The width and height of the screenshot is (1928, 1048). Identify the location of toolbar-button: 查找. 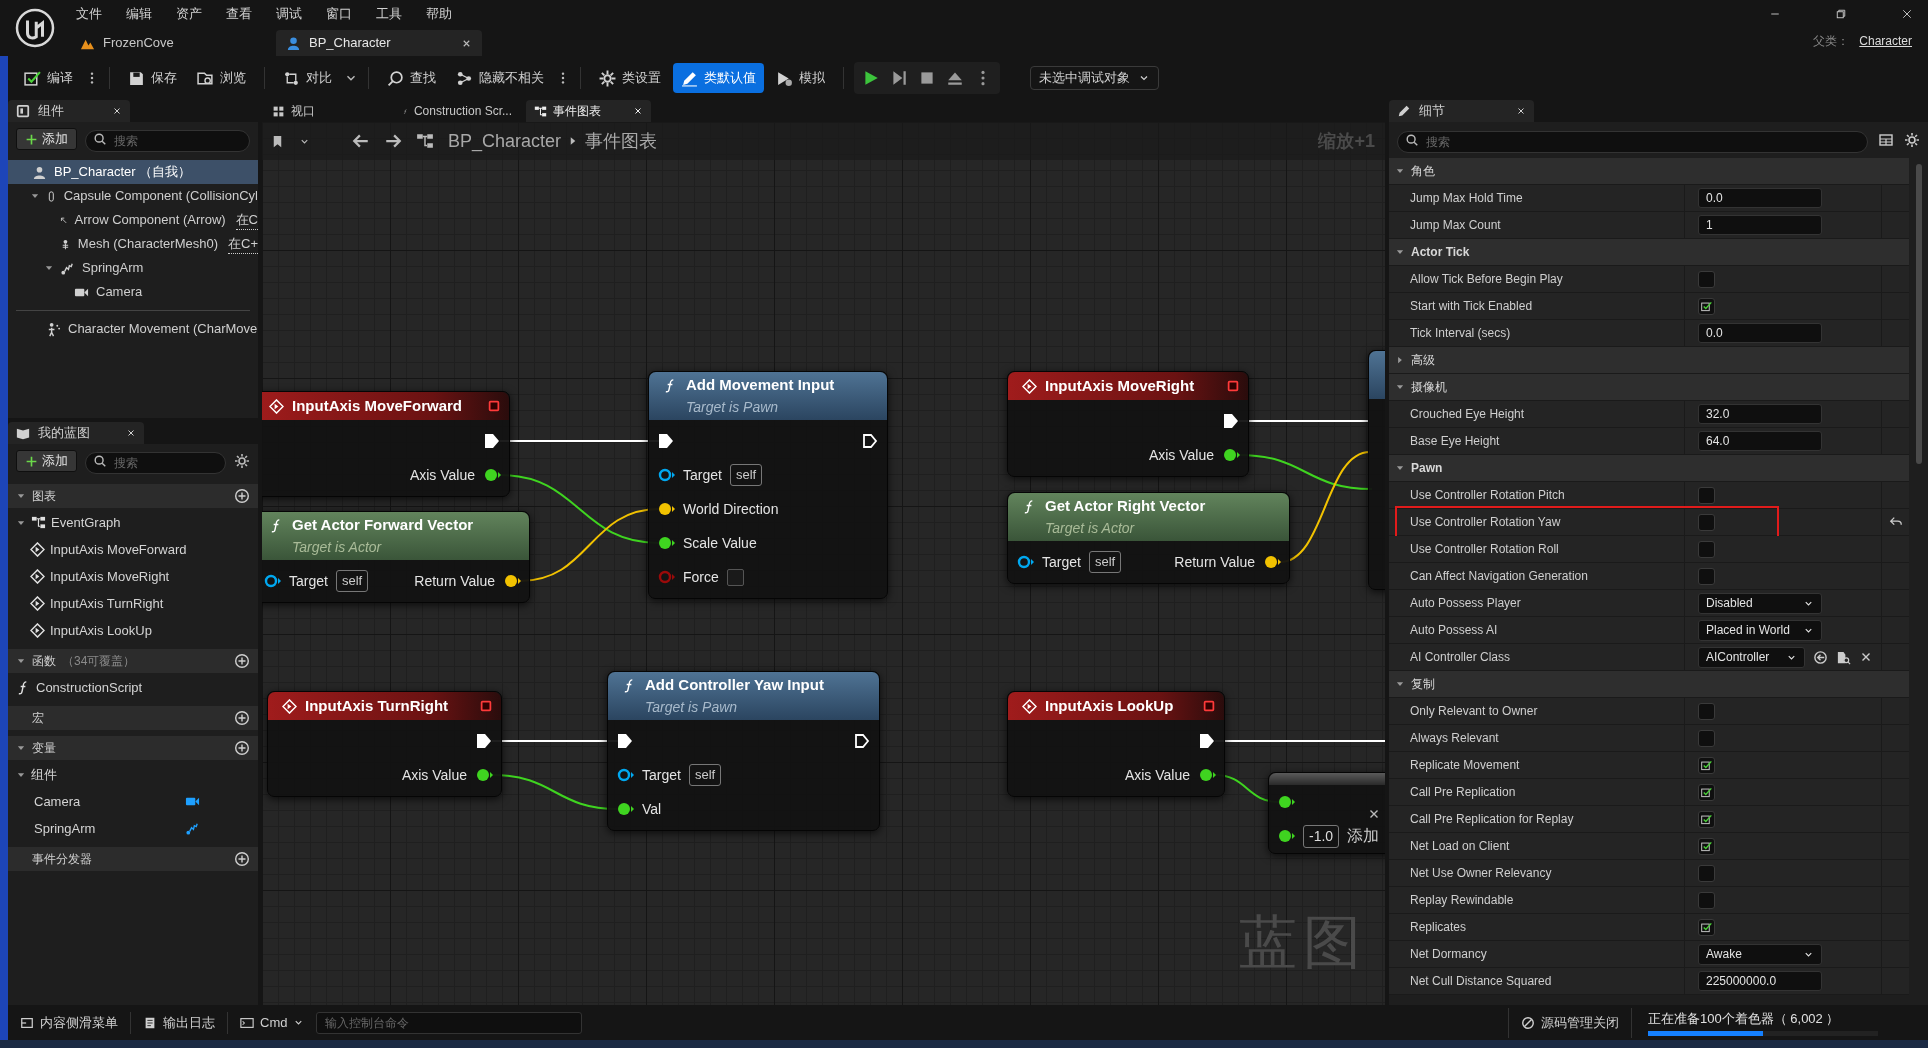
(411, 78).